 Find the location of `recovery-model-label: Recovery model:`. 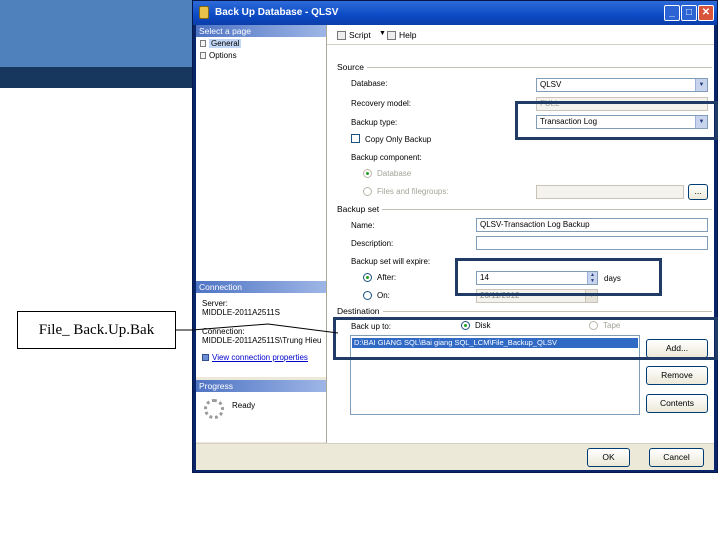

recovery-model-label: Recovery model: is located at coordinates (381, 103).